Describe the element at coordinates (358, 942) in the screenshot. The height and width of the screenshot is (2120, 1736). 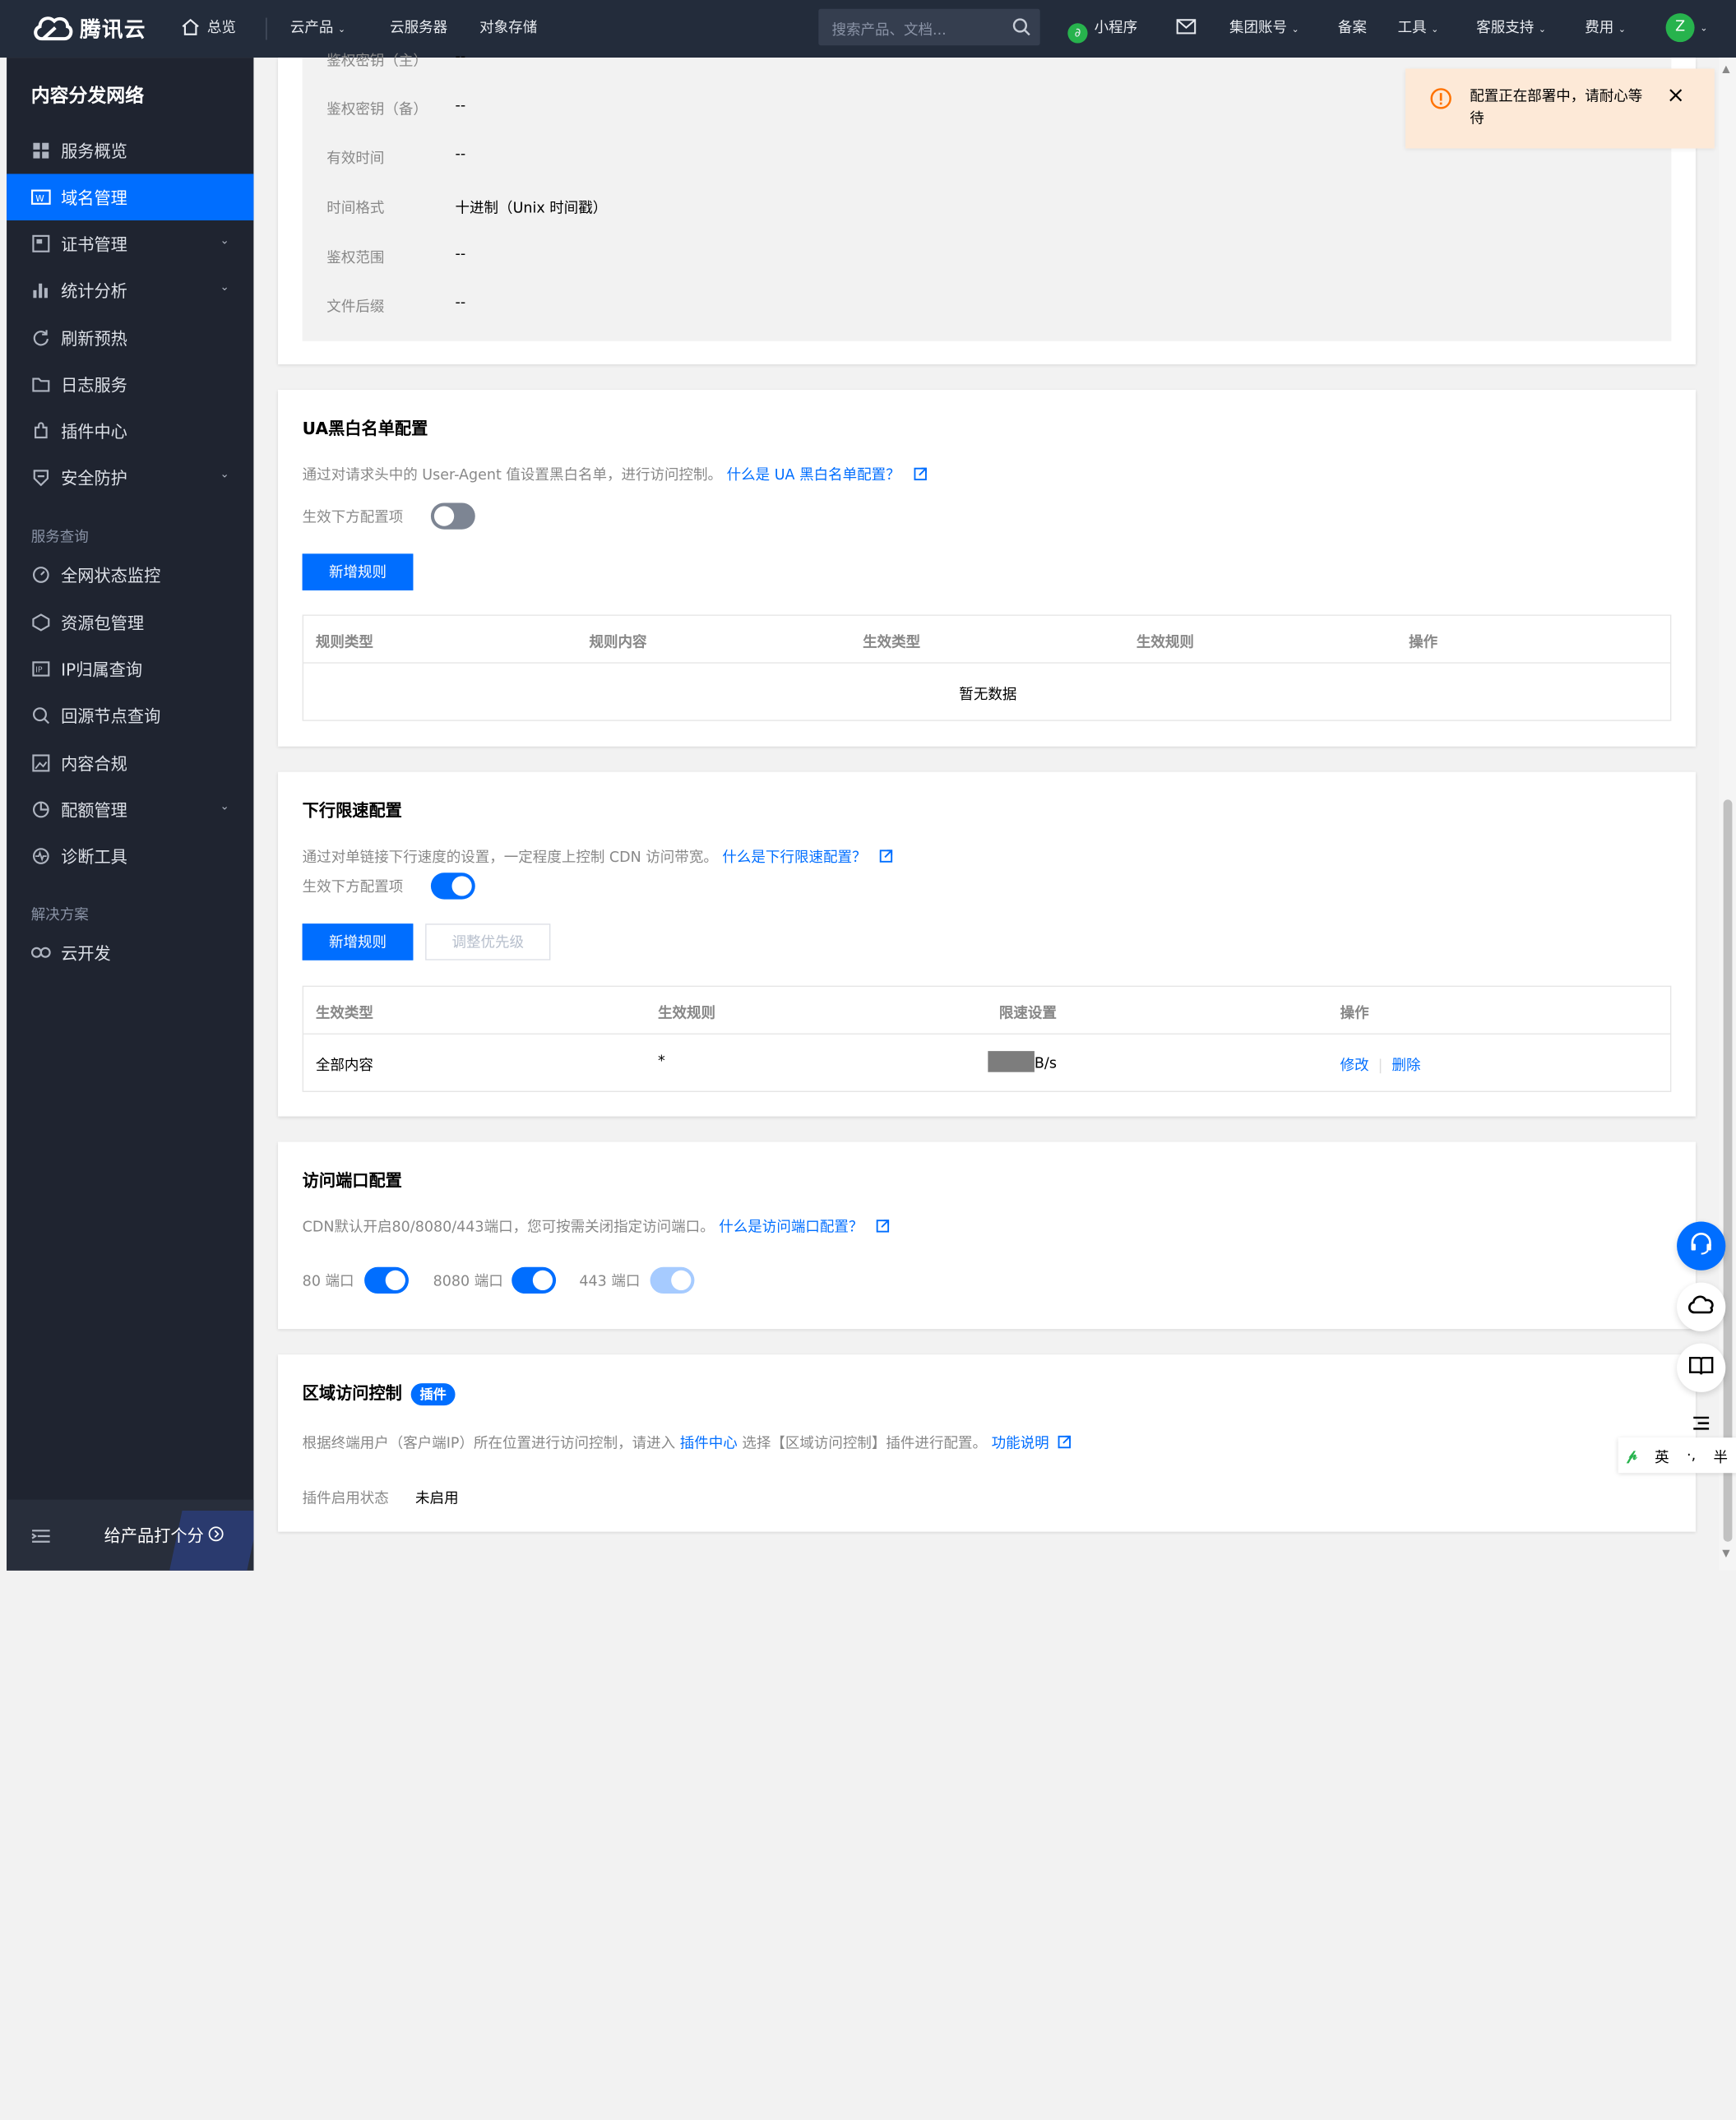
I see `speed-add-rule-button: 新增规则` at that location.